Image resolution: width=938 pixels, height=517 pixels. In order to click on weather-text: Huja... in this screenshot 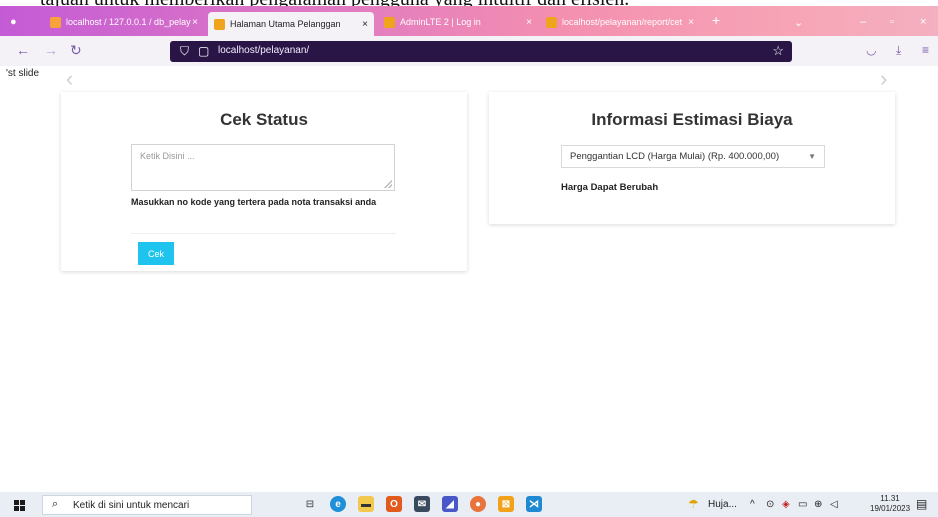, I will do `click(722, 504)`.